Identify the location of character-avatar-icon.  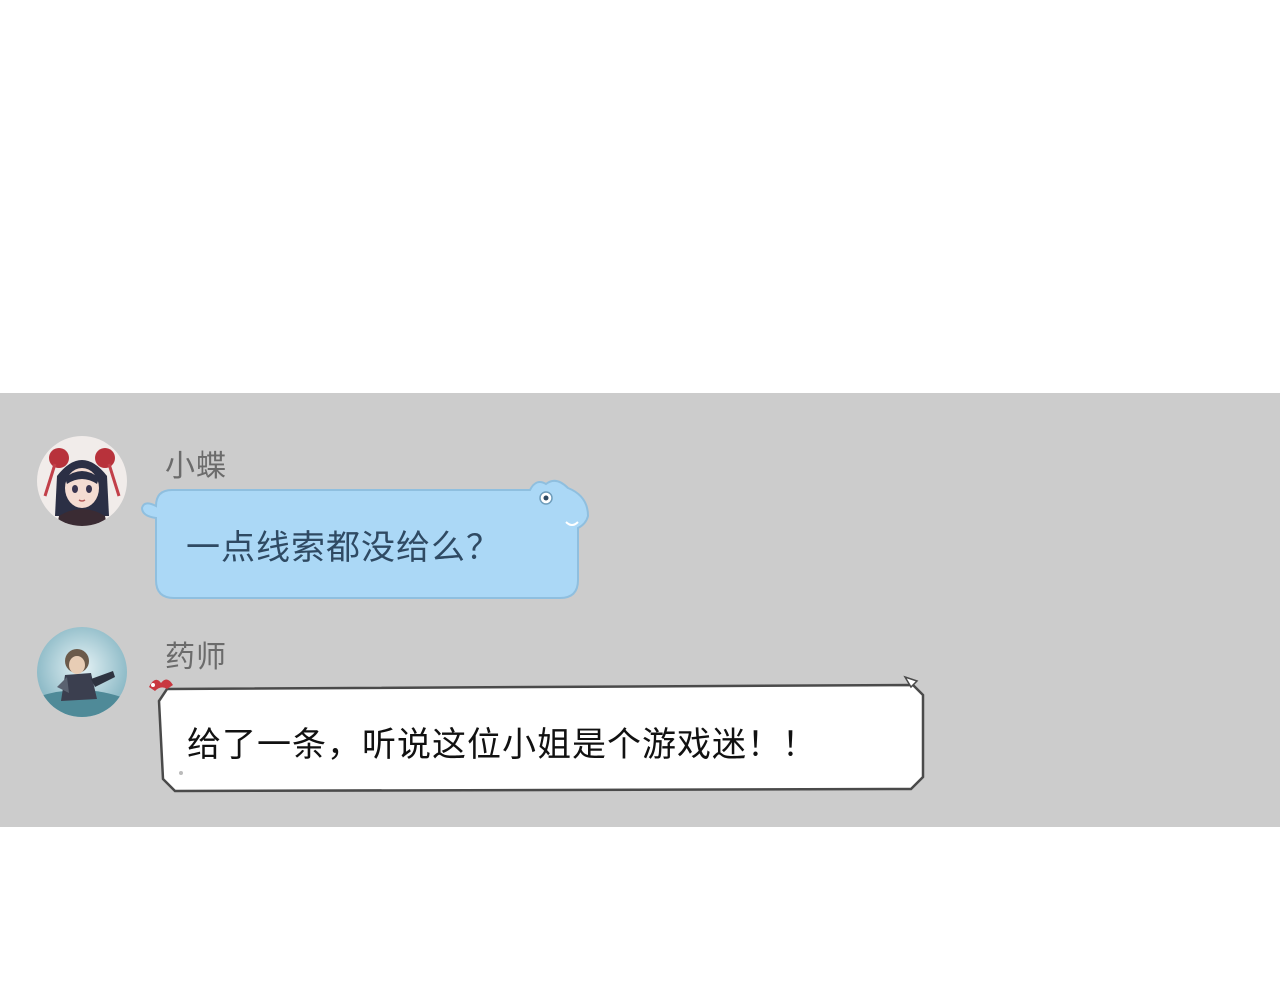
(82, 672).